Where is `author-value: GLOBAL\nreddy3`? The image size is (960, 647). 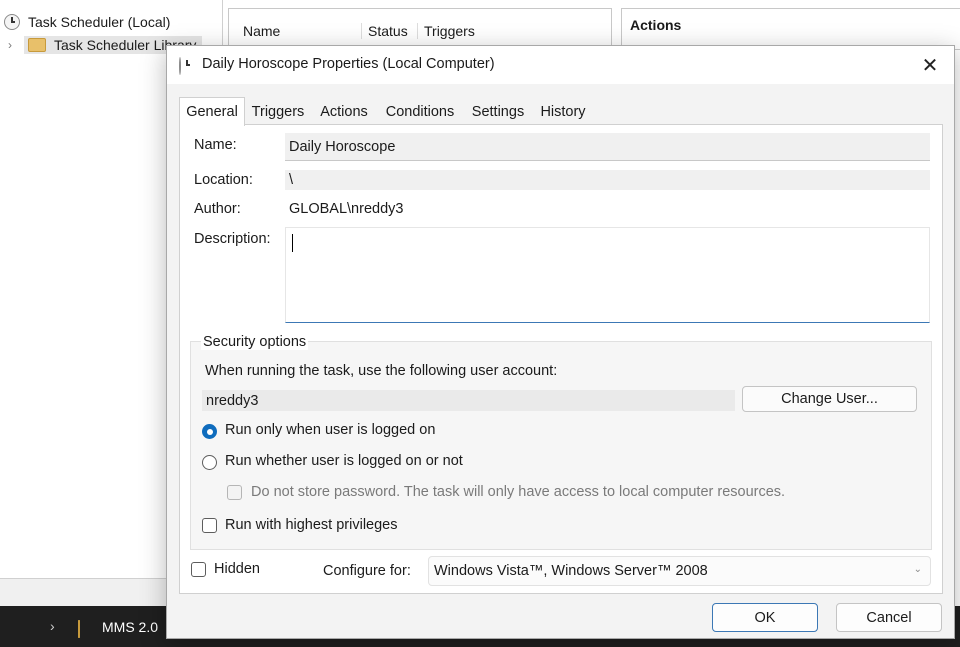 author-value: GLOBAL\nreddy3 is located at coordinates (346, 209).